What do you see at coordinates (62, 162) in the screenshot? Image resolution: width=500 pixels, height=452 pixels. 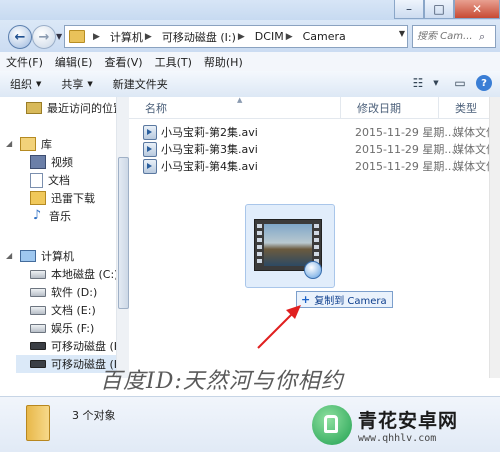 I see `nav-label: 视频` at bounding box center [62, 162].